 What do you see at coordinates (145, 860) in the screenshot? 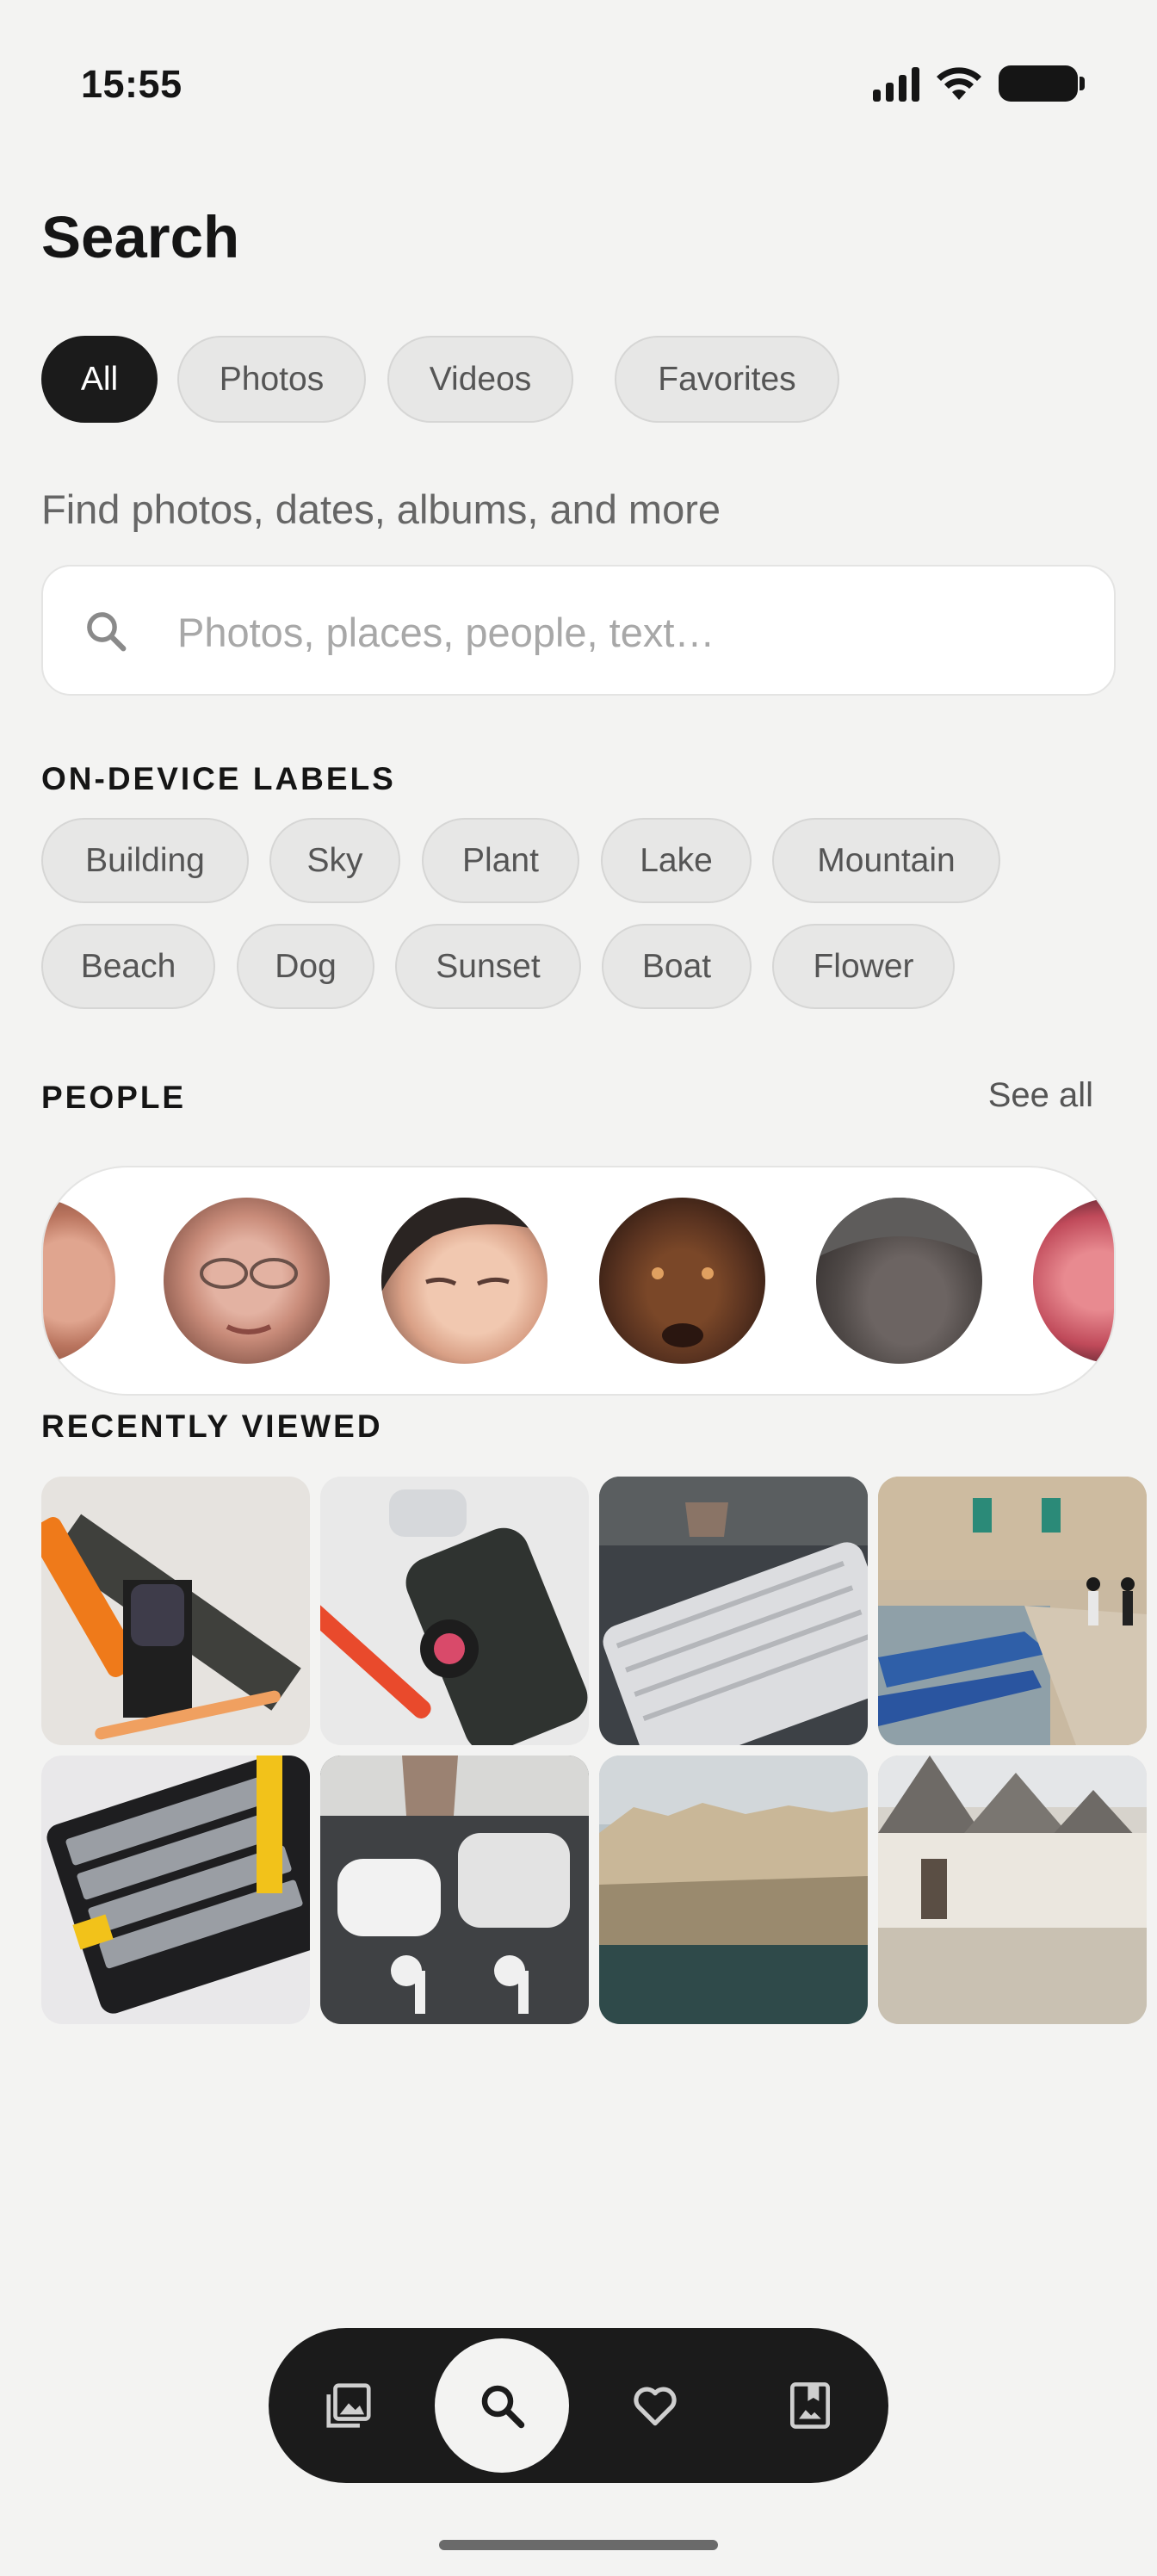
I see `label-chip: Building` at bounding box center [145, 860].